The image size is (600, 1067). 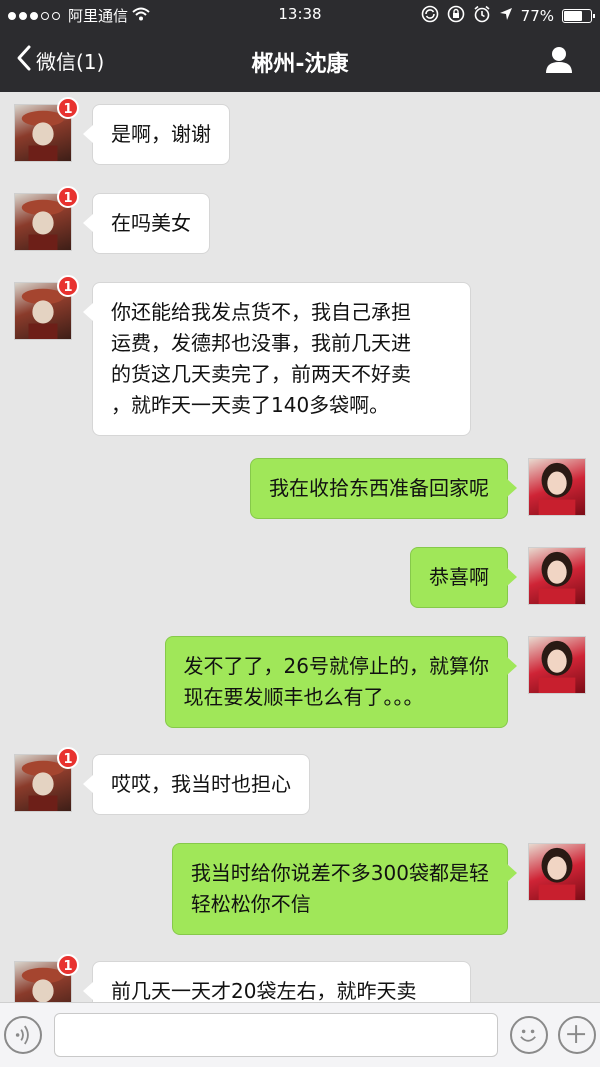 I want to click on battery-percent: 77%, so click(x=537, y=16).